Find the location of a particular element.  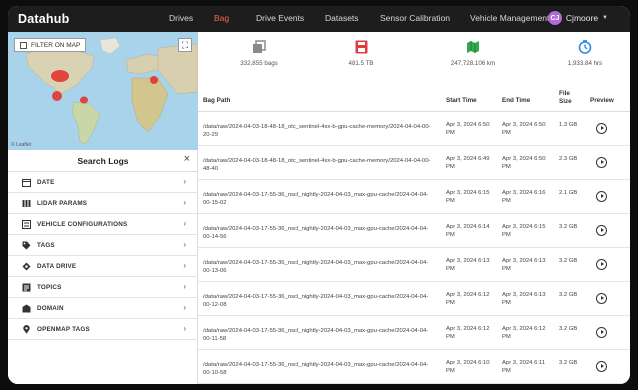

fullscreen-icon: ⛶ is located at coordinates (185, 44).